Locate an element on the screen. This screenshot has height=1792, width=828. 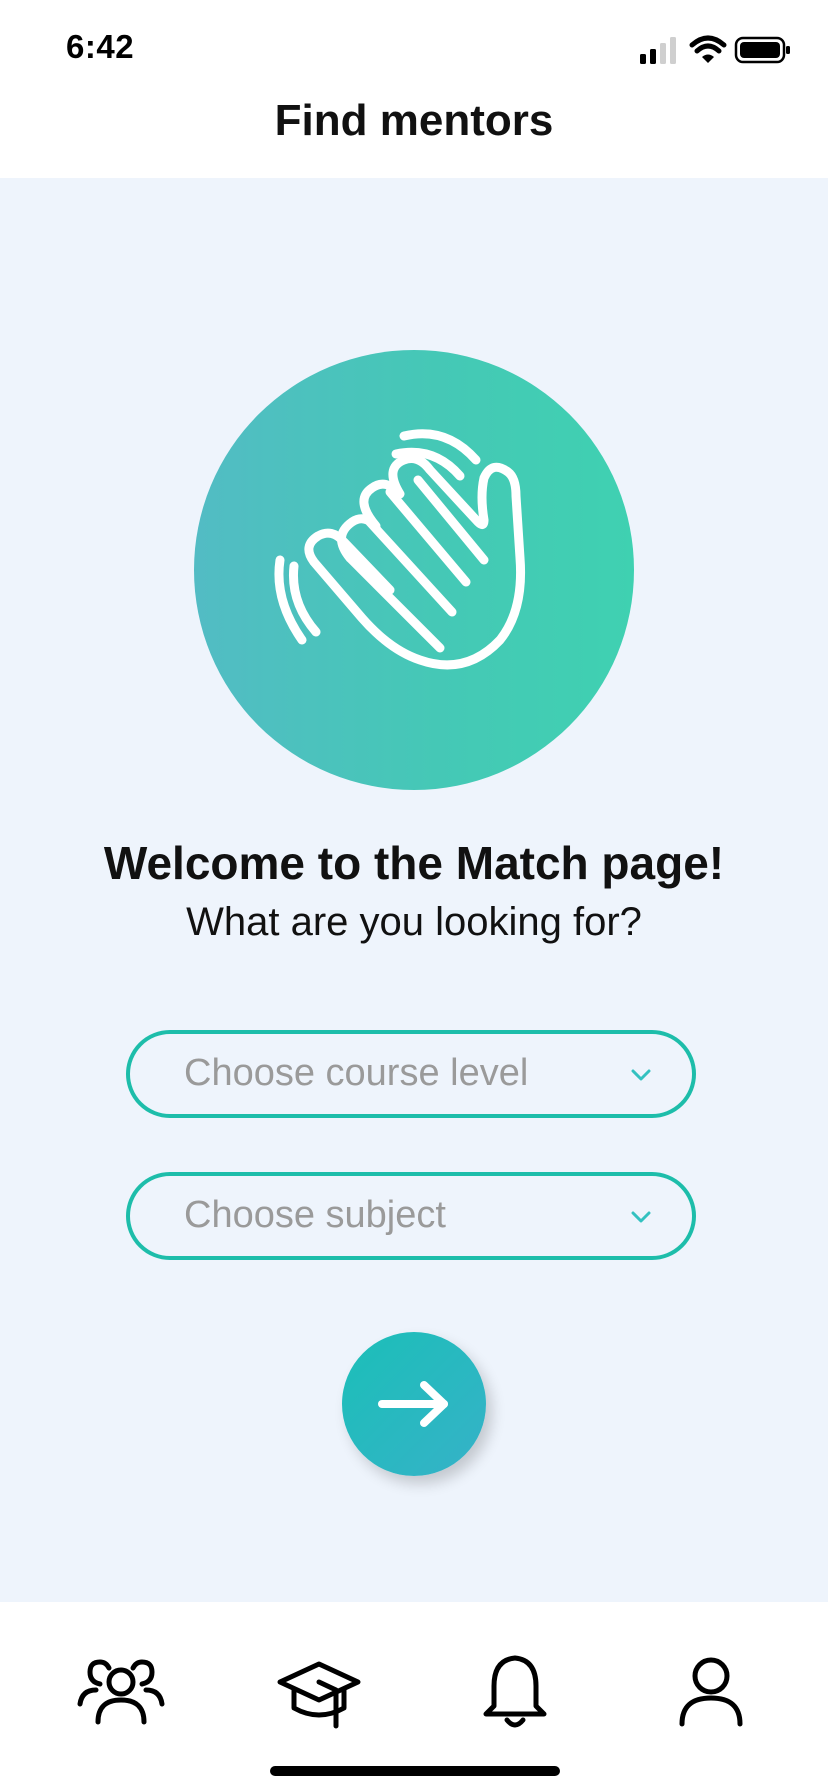
next-button is located at coordinates (414, 1404).